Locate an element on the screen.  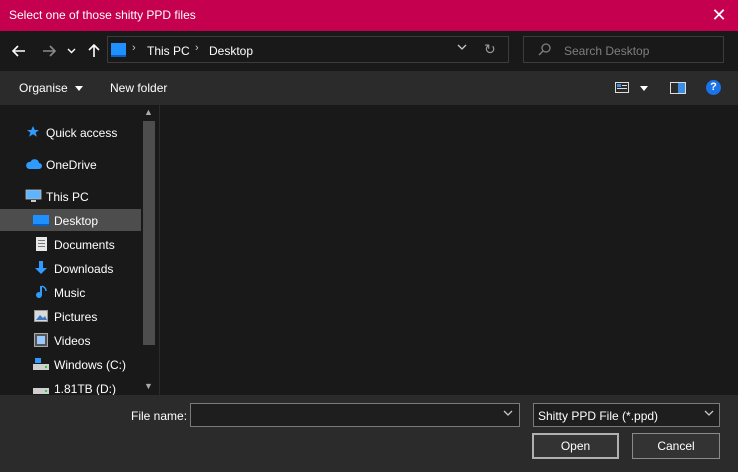
file-type-value: Shitty PPD File (*.ppd) is located at coordinates (598, 416).